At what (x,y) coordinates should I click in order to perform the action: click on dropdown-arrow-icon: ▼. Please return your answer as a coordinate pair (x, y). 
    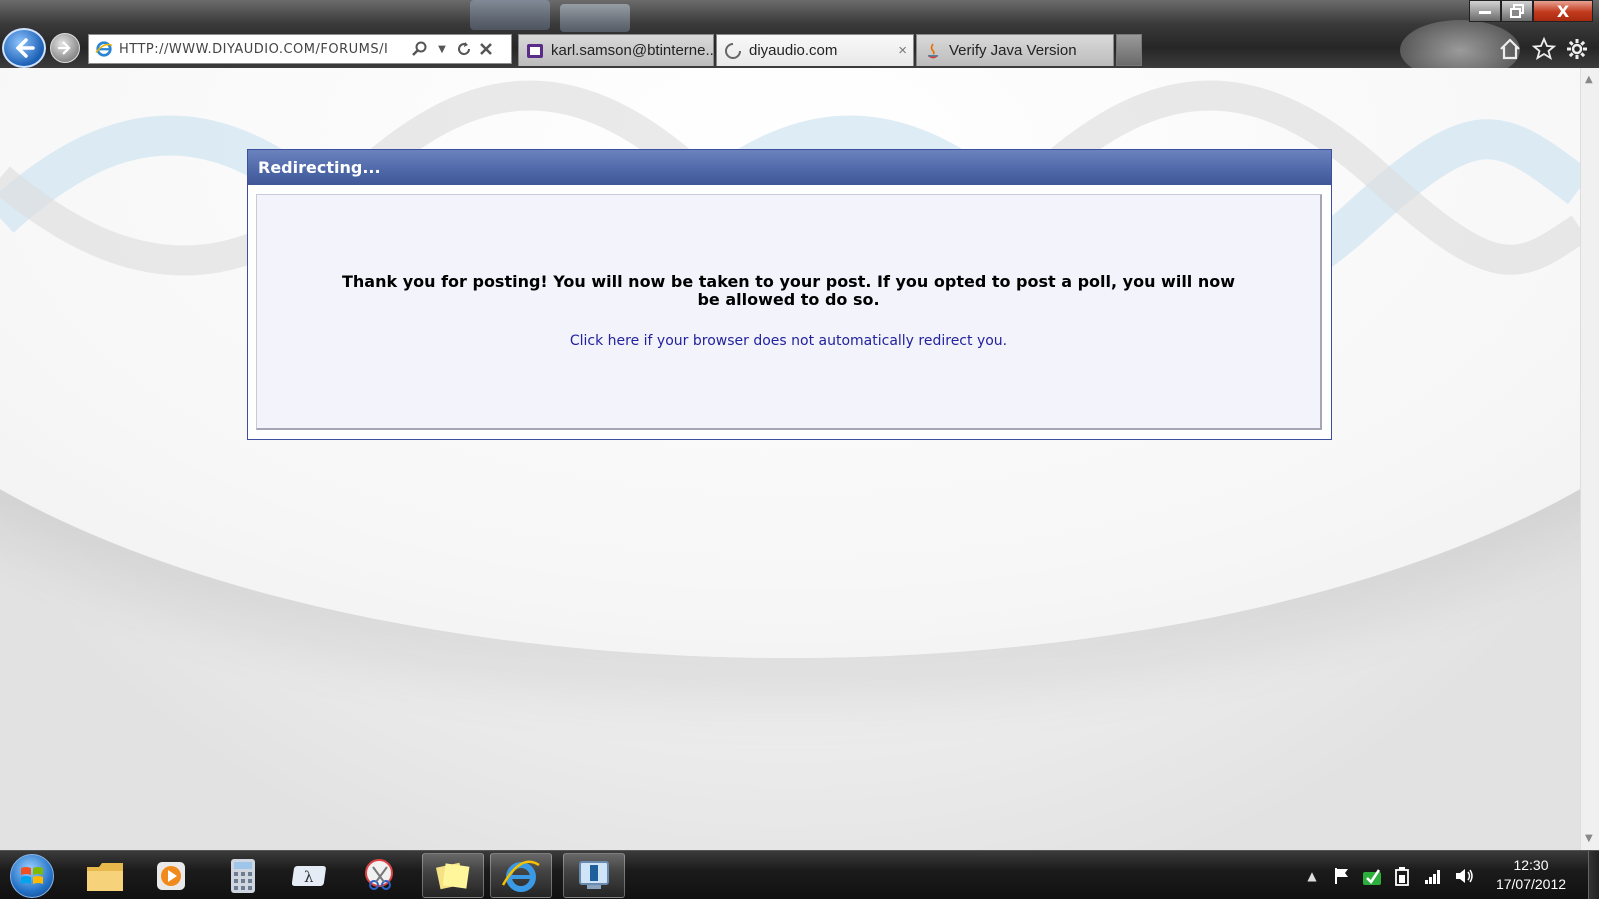
    Looking at the image, I should click on (442, 49).